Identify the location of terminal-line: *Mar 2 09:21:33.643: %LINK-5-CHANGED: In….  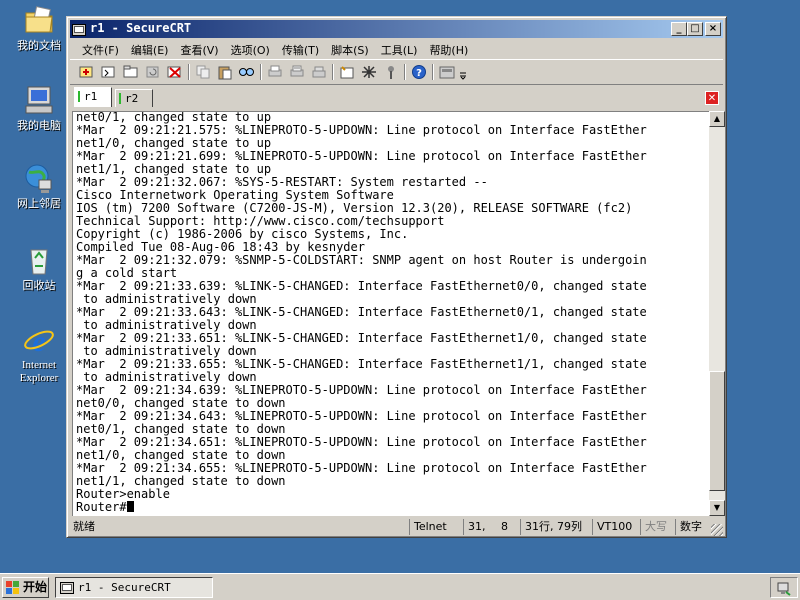
(361, 312).